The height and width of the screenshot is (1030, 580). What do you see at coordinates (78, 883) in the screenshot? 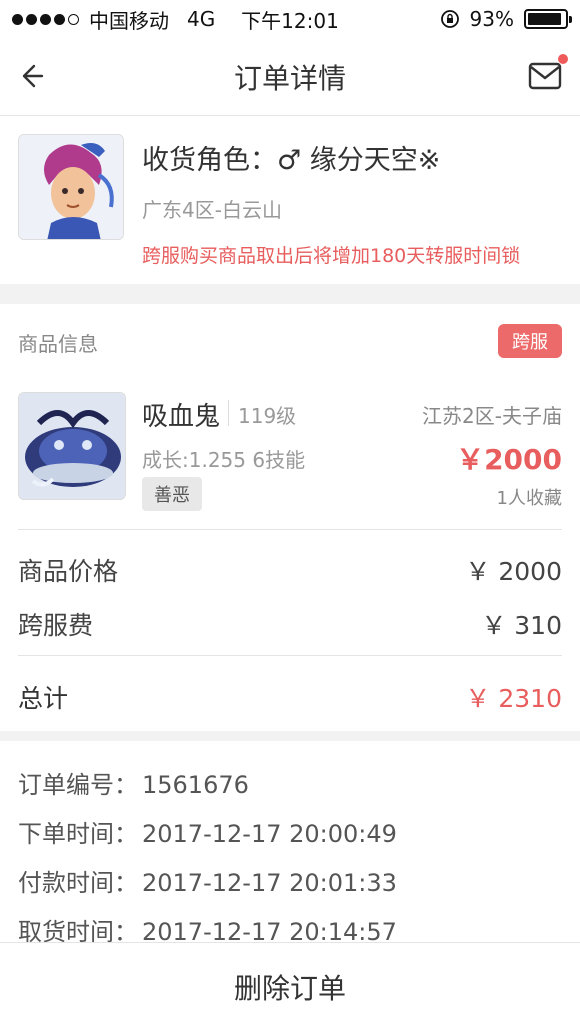
I see `order-paid-label: 付款时间：` at bounding box center [78, 883].